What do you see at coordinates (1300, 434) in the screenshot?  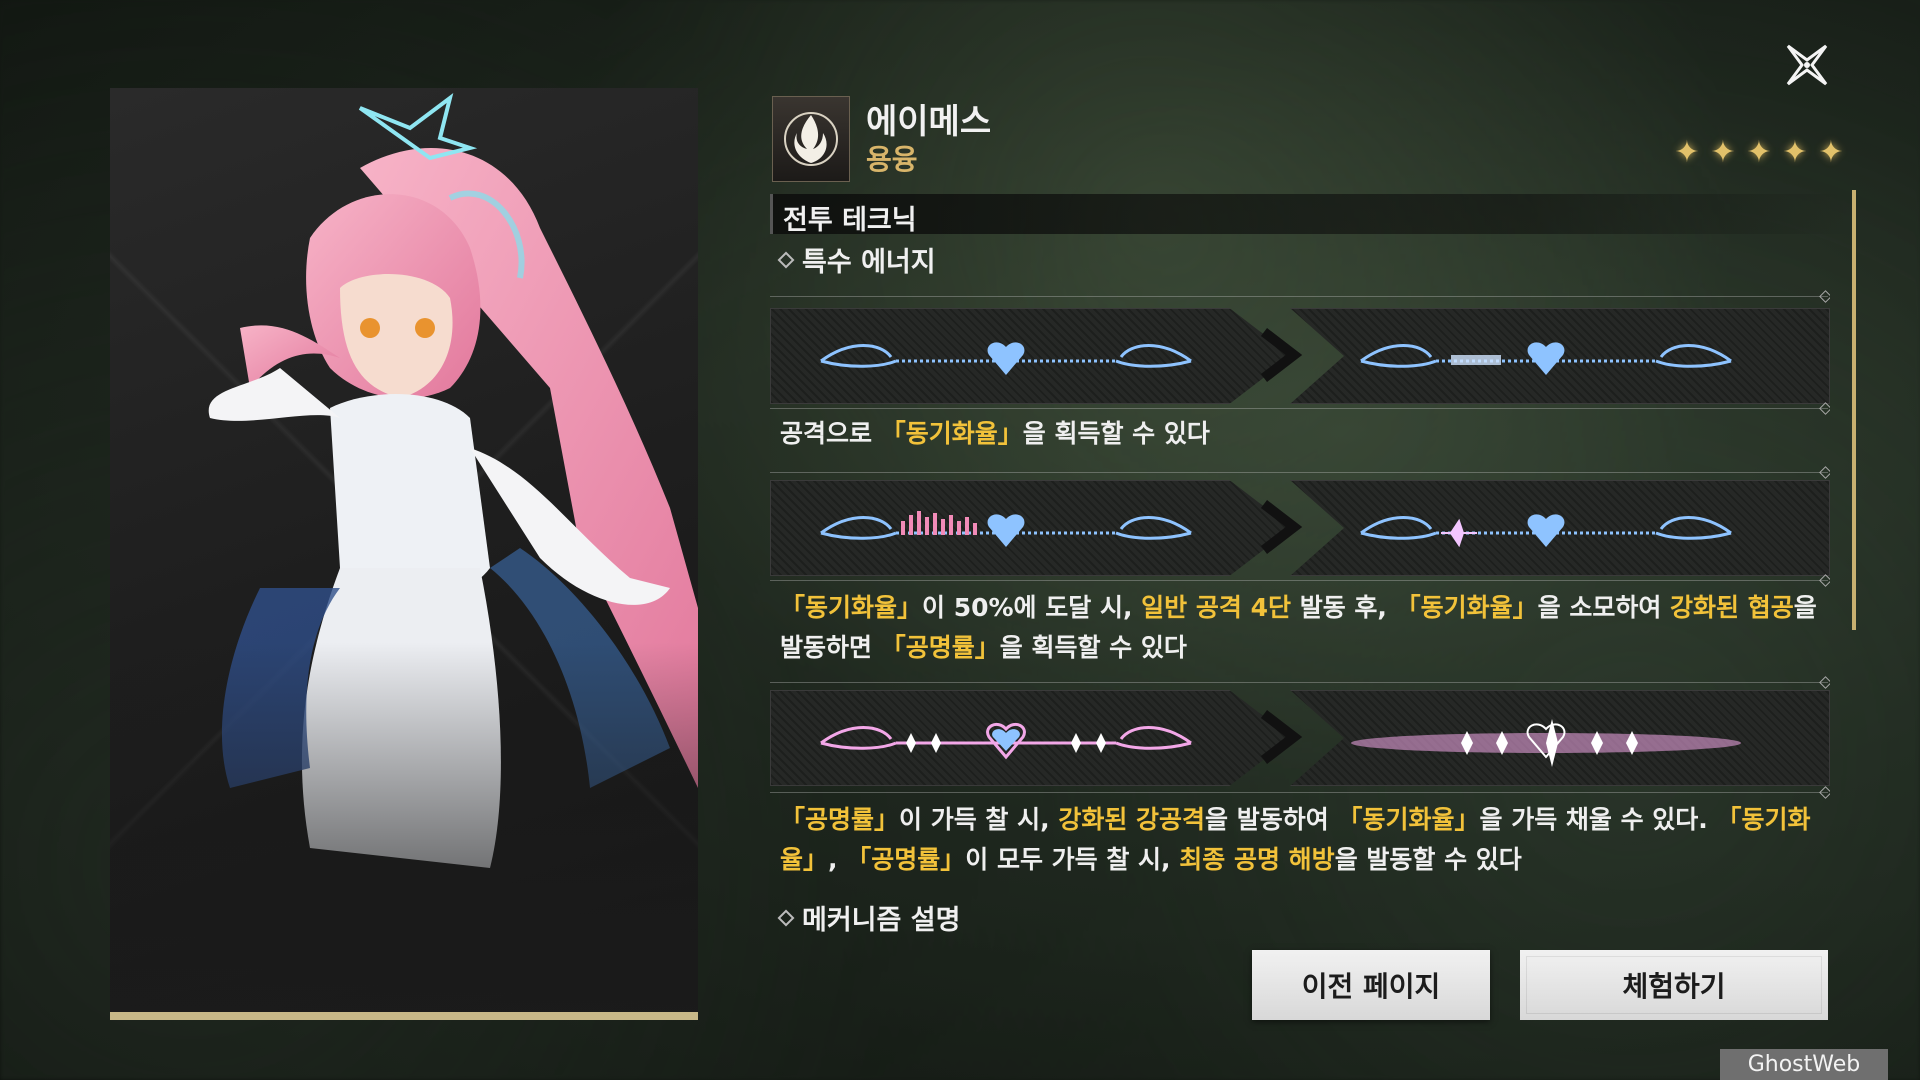 I see `description-1: 공격으로 「동기화율」을 획득할 수 있다` at bounding box center [1300, 434].